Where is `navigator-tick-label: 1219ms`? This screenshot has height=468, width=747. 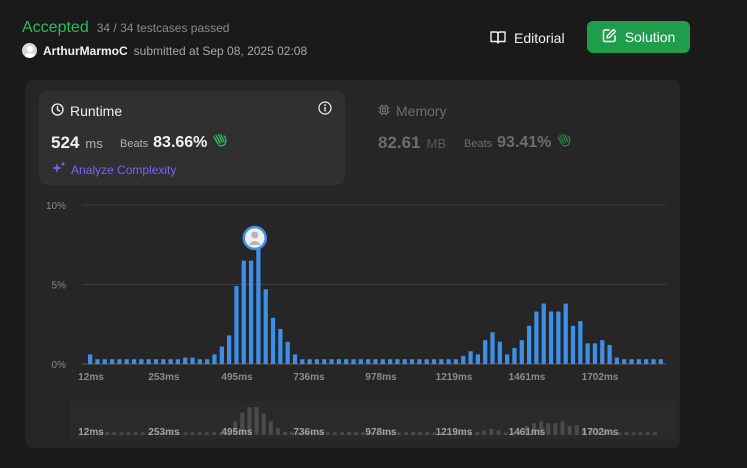
navigator-tick-label: 1219ms is located at coordinates (454, 432).